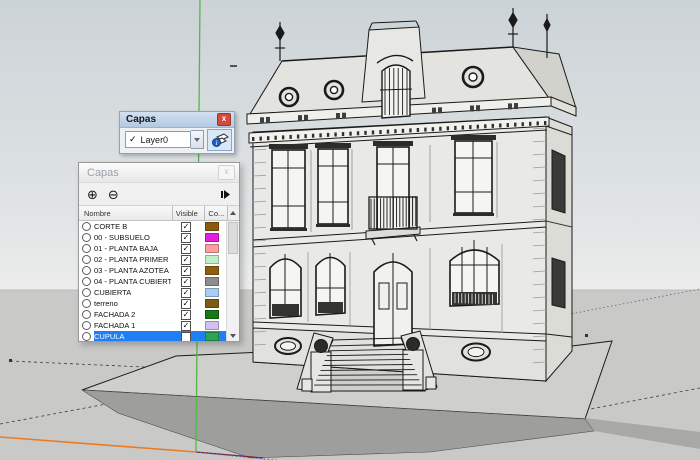  What do you see at coordinates (131, 270) in the screenshot?
I see `layer-name: 03 - PLANTA AZOTEA` at bounding box center [131, 270].